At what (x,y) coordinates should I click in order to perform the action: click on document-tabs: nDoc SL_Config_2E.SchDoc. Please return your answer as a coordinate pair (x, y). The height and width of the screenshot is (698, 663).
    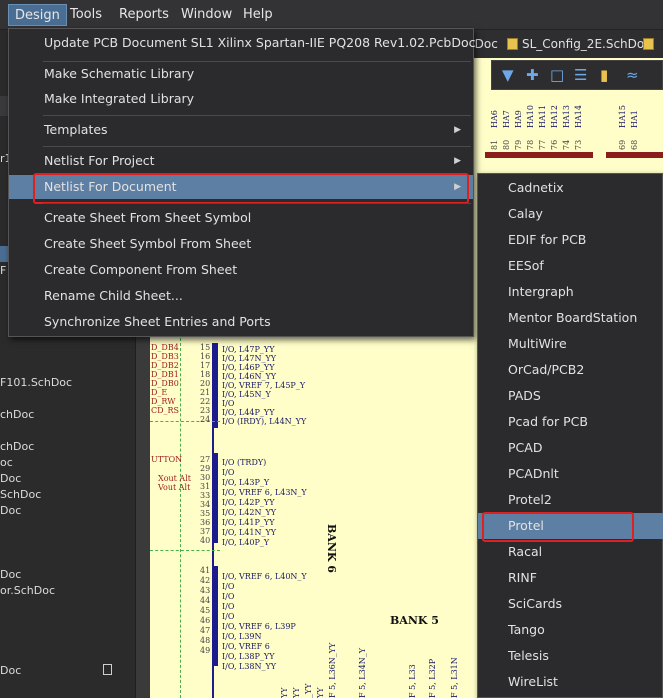
    Looking at the image, I should click on (565, 44).